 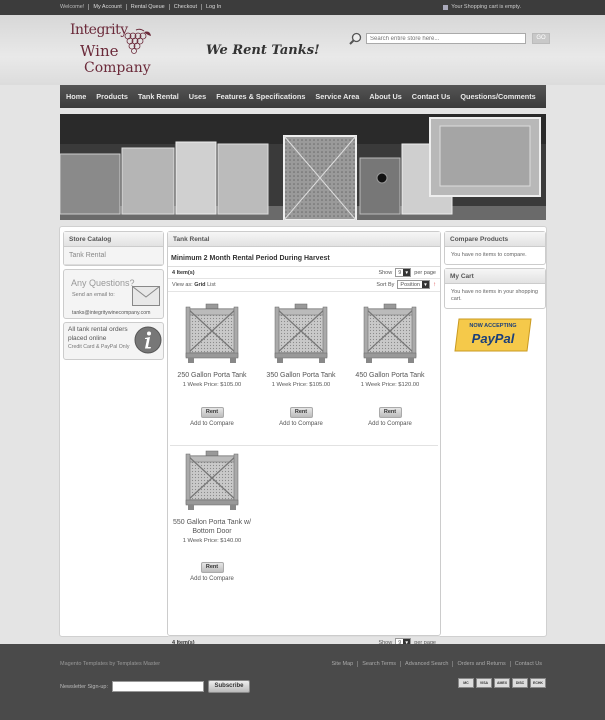 I want to click on tanks-warehouse-image, so click(x=303, y=167).